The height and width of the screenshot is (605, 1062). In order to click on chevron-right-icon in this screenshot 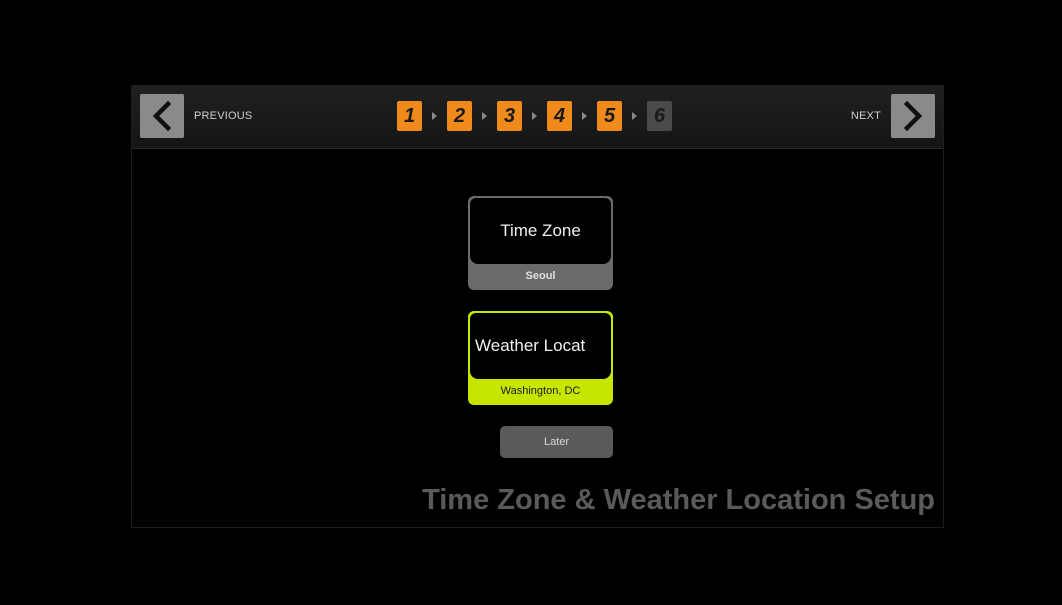, I will do `click(913, 116)`.